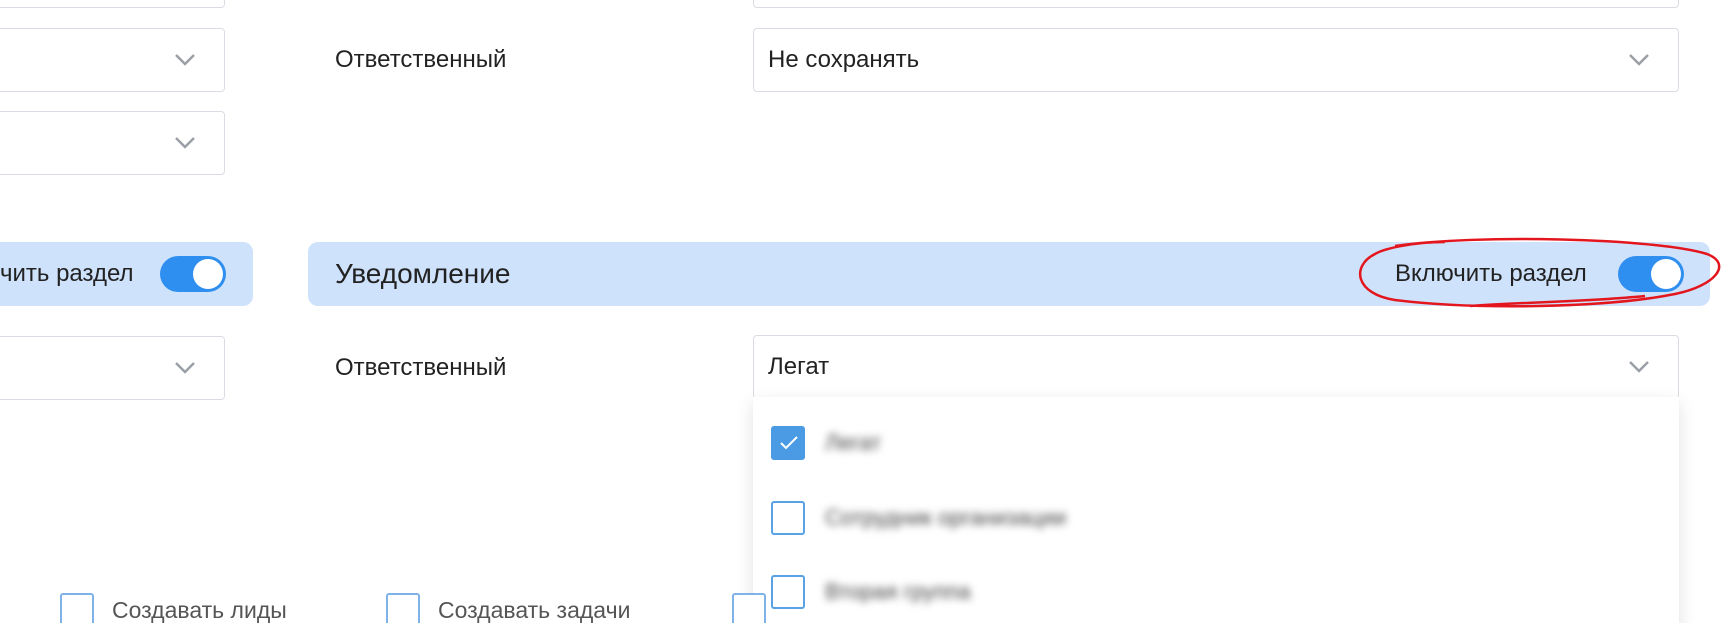 This screenshot has height=623, width=1732. I want to click on create-tasks-label: Создавать задачи, so click(534, 609).